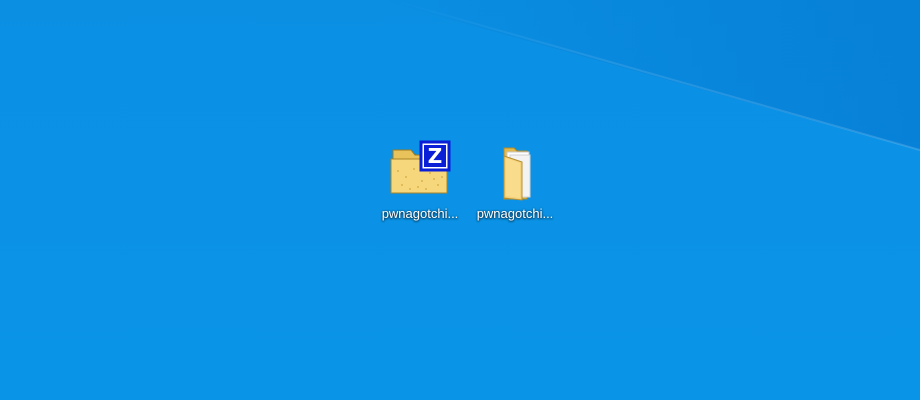 The height and width of the screenshot is (400, 920). What do you see at coordinates (517, 174) in the screenshot?
I see `folder-icon` at bounding box center [517, 174].